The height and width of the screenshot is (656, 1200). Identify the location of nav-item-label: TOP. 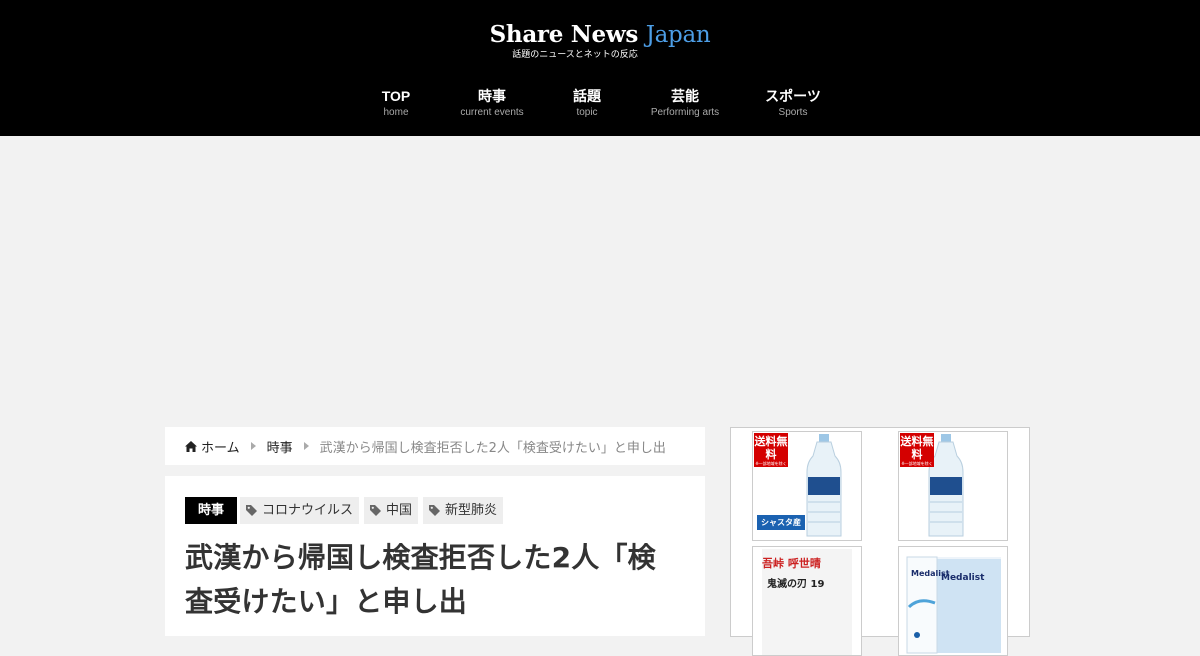
(396, 96).